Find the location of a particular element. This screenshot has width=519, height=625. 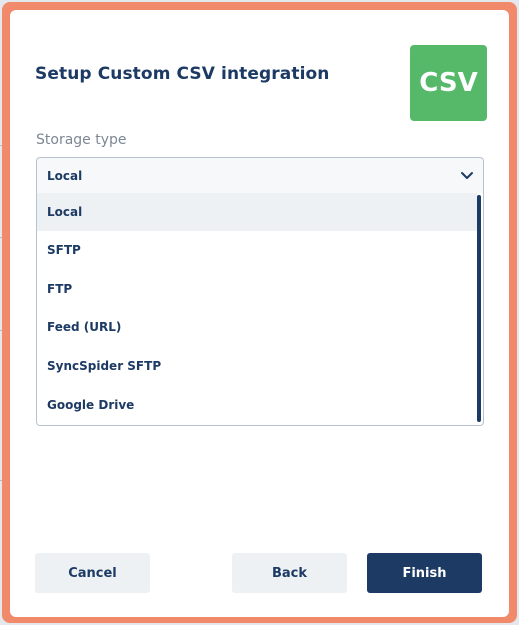

csv-logo: CSV is located at coordinates (448, 83).